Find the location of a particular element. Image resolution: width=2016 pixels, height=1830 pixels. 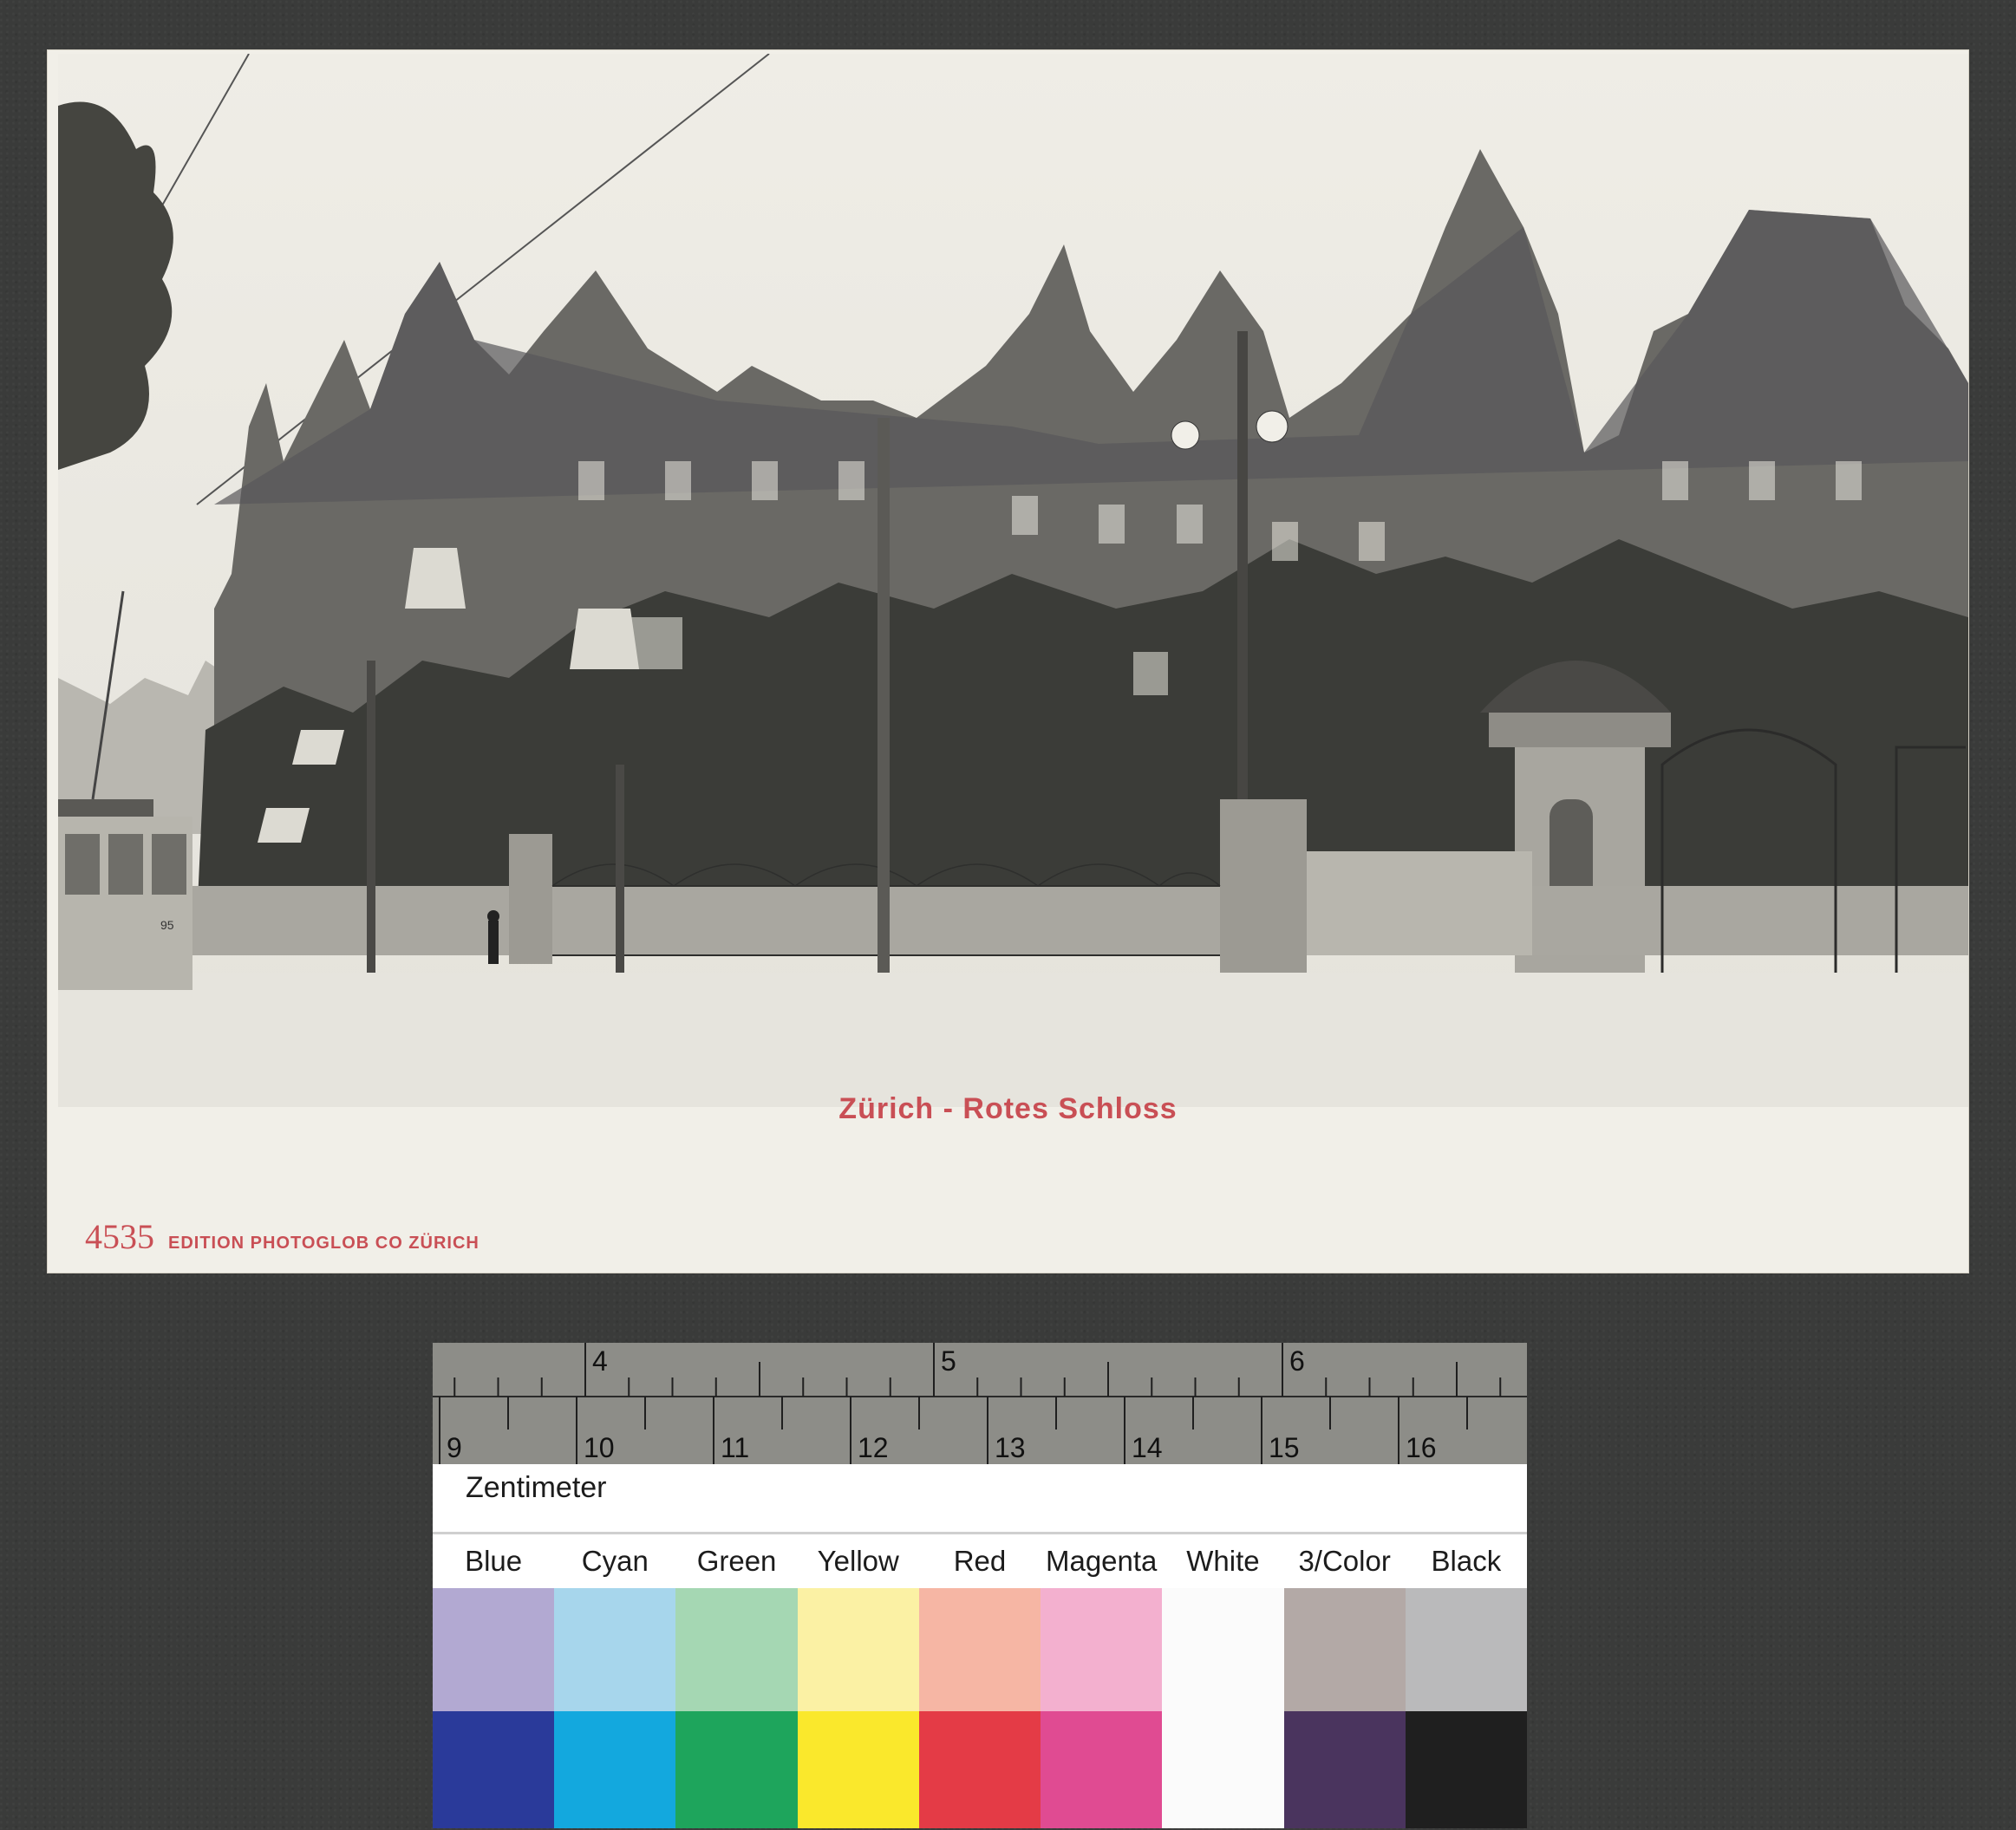

edition-number: 4535 is located at coordinates (119, 1236).